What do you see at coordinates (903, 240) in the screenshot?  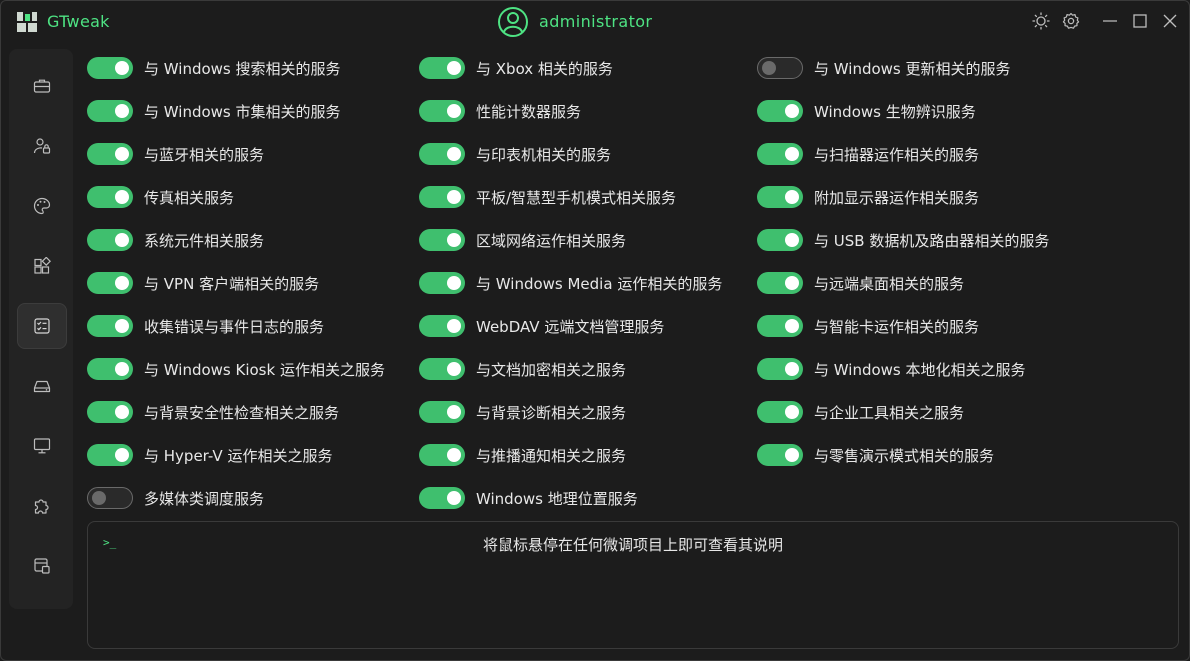 I see `service-toggle-row: 与 USB 数据机及路由器相关的服务` at bounding box center [903, 240].